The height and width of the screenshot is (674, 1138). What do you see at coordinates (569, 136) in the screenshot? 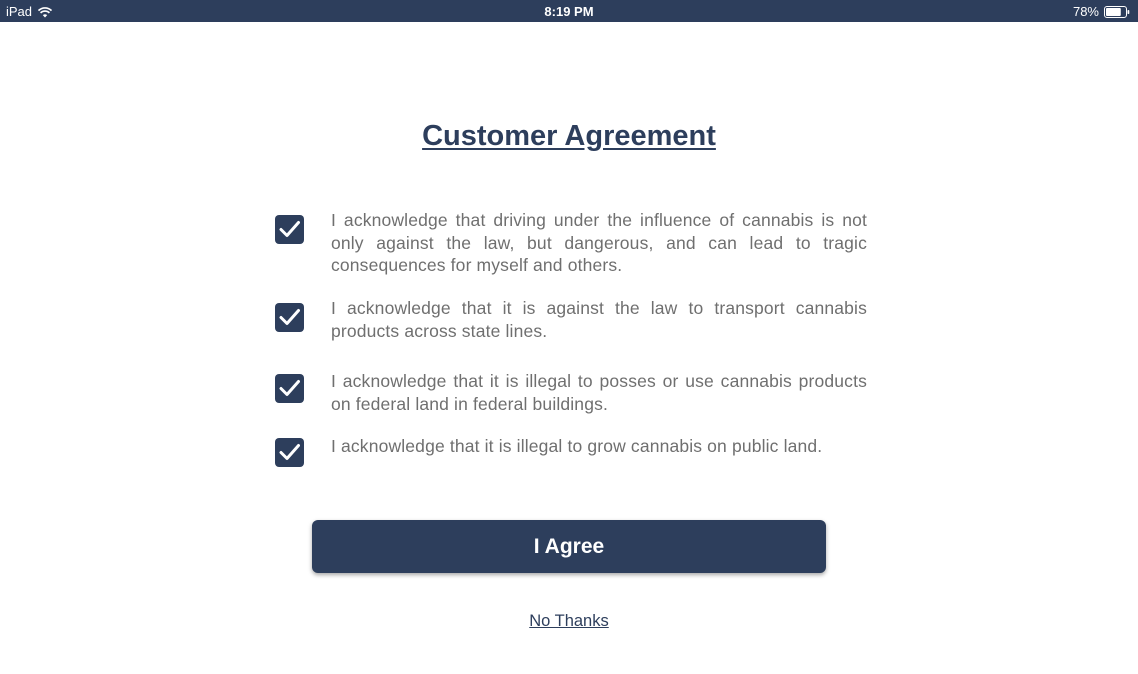
I see `page-title: Customer Agreement` at bounding box center [569, 136].